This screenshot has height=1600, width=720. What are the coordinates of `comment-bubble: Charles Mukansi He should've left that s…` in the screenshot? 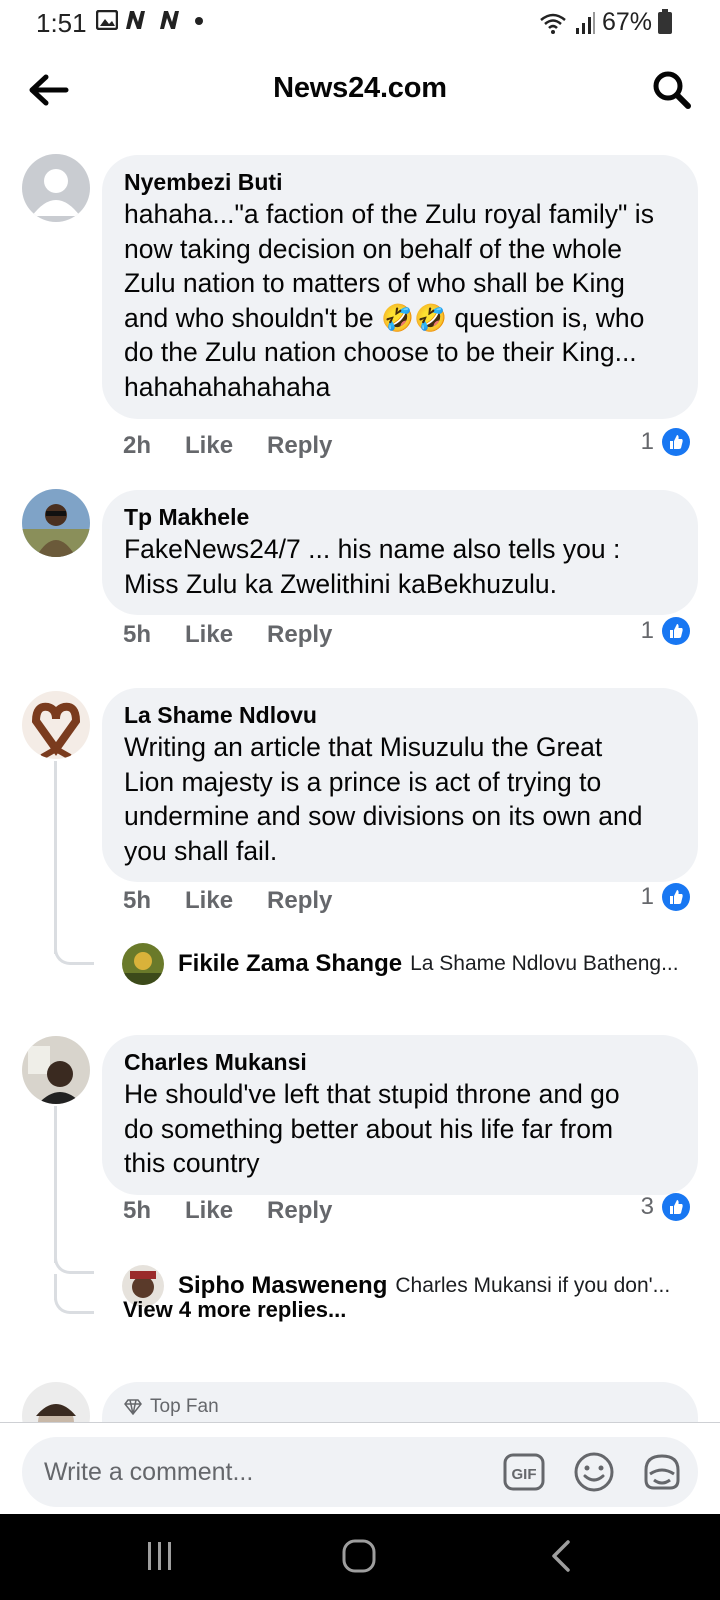 It's located at (400, 1115).